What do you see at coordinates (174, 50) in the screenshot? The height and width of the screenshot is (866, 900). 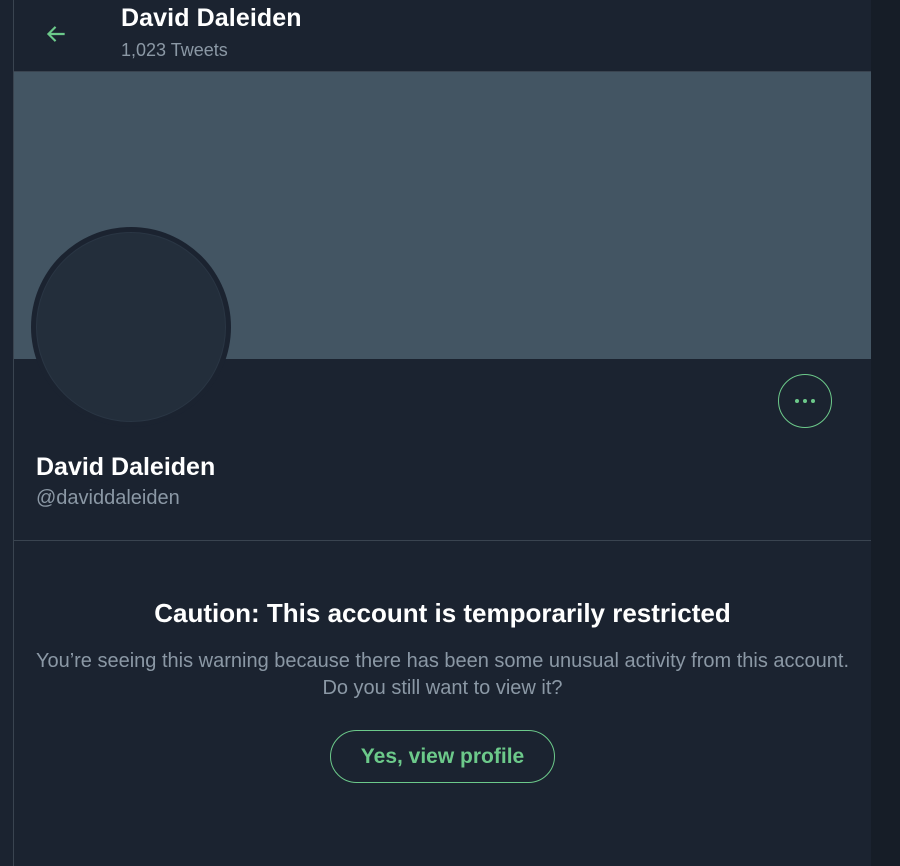 I see `tweet-count: 1,023 Tweets` at bounding box center [174, 50].